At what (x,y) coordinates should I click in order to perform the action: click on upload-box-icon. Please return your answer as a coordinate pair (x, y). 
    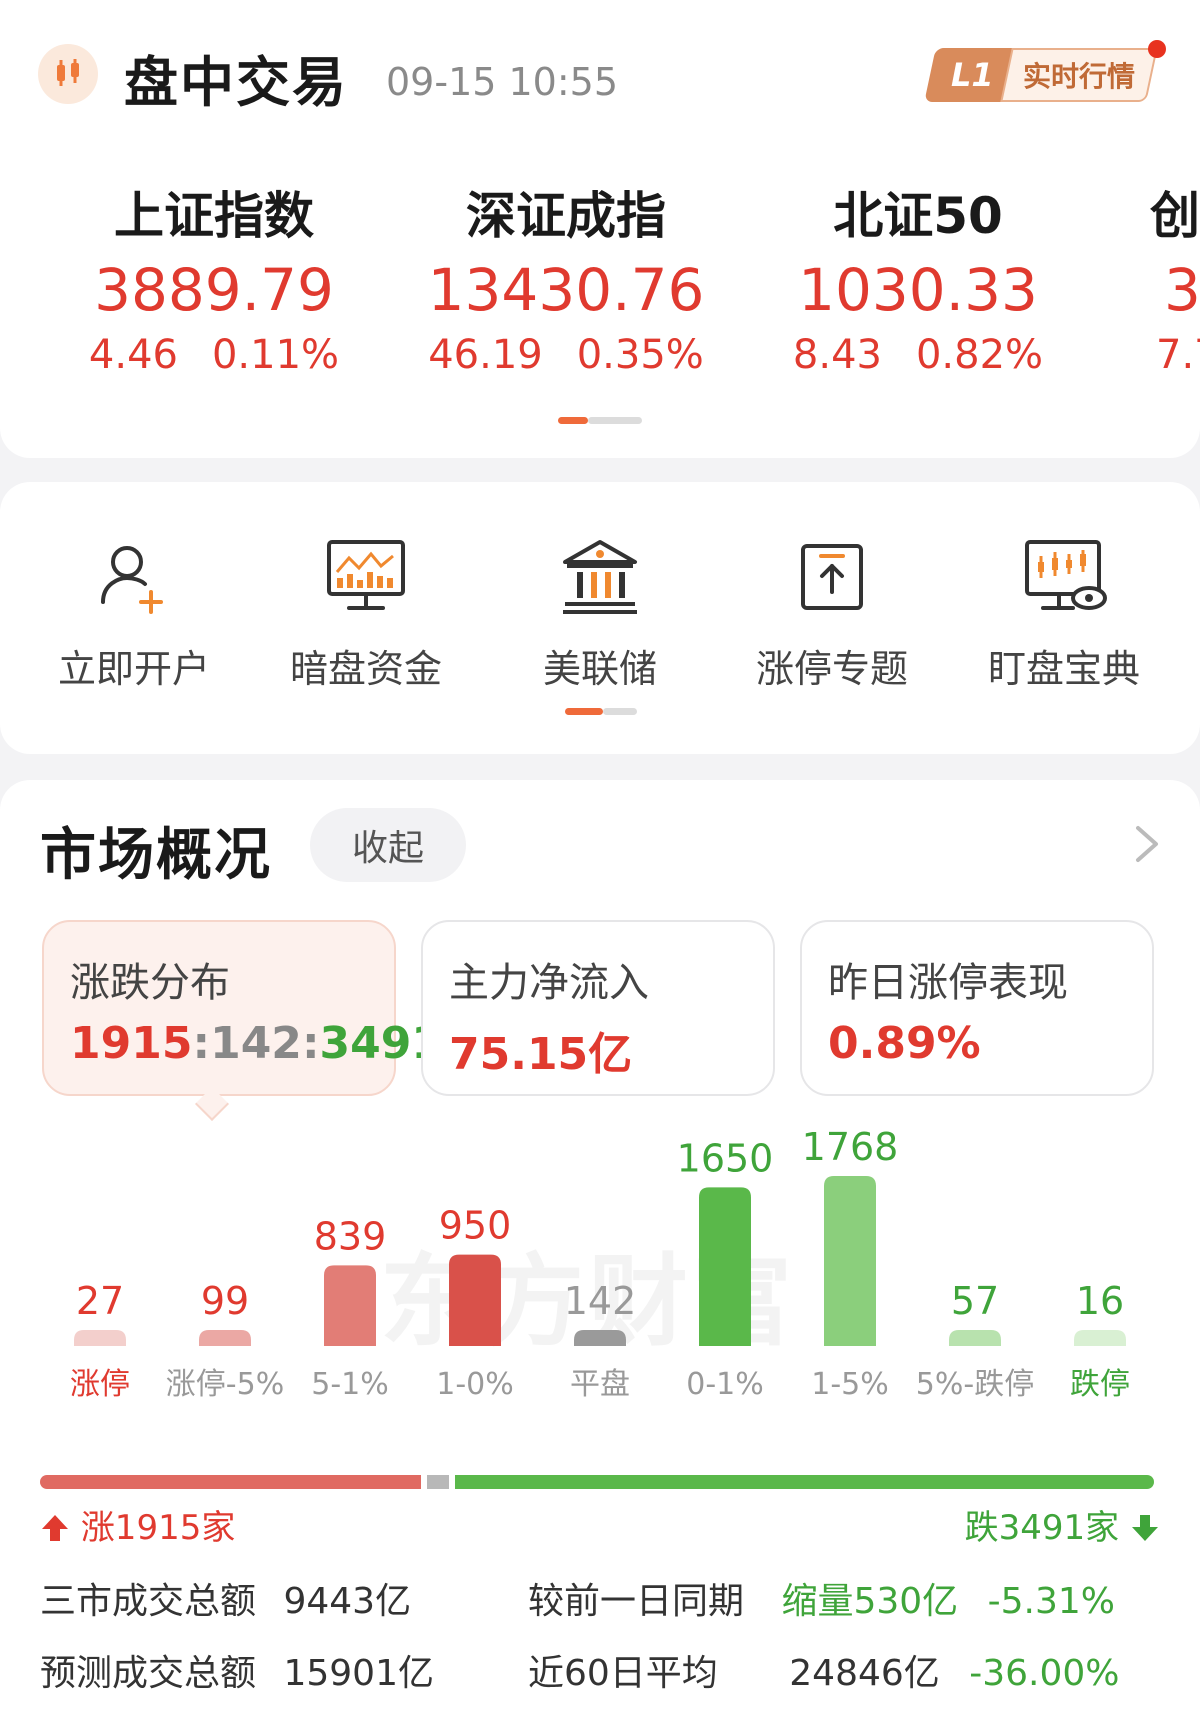
    Looking at the image, I should click on (832, 577).